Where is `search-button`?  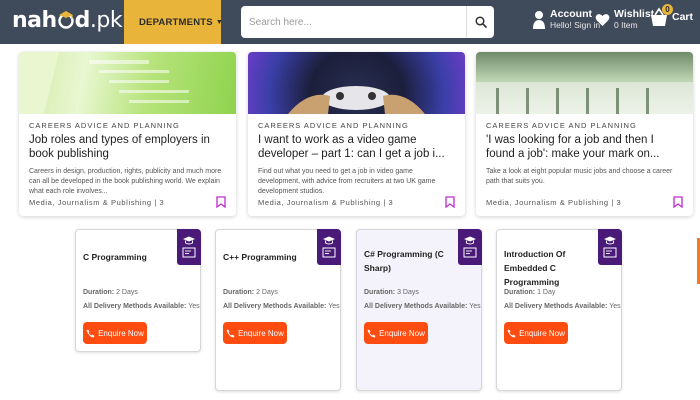 search-button is located at coordinates (480, 22).